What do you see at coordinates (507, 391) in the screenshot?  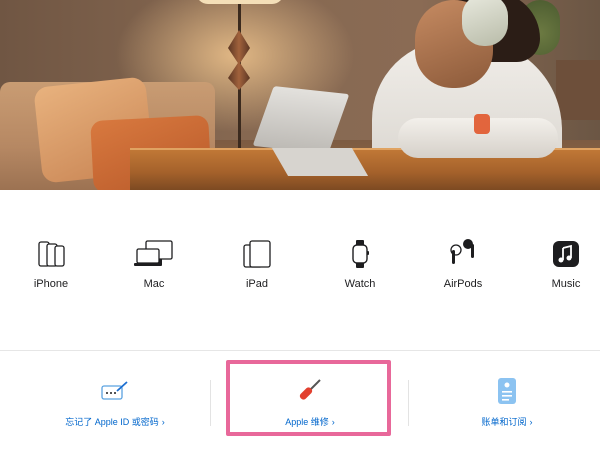 I see `billing-document-icon` at bounding box center [507, 391].